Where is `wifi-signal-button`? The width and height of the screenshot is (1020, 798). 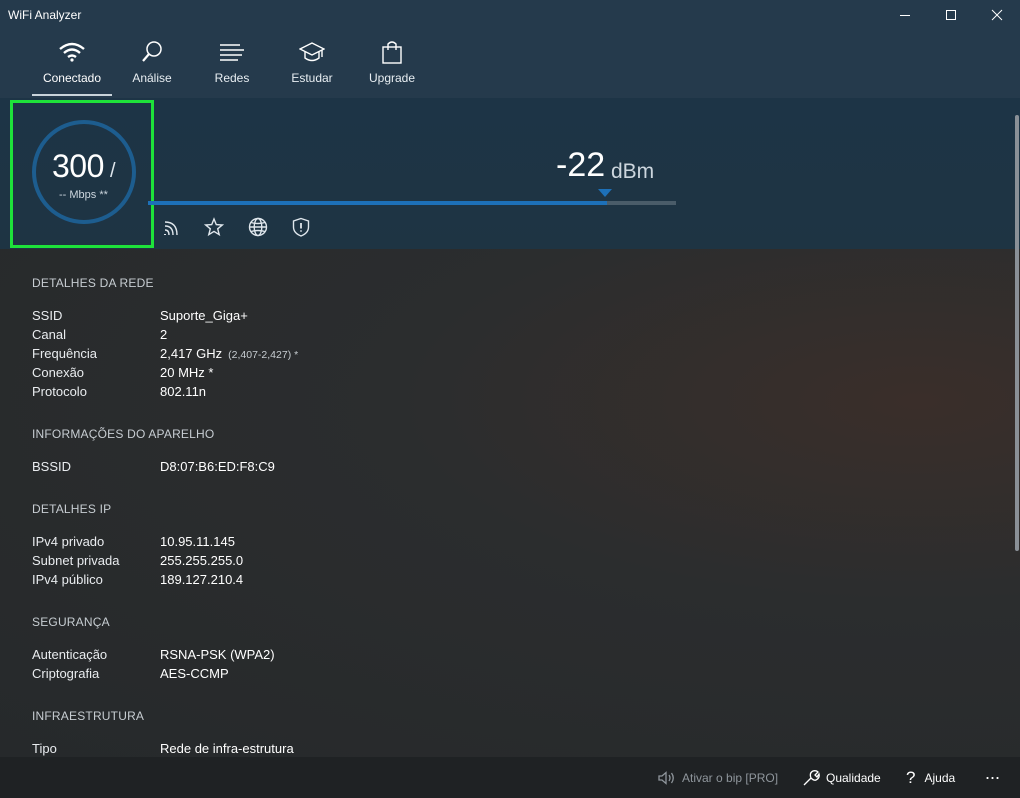
wifi-signal-button is located at coordinates (172, 227).